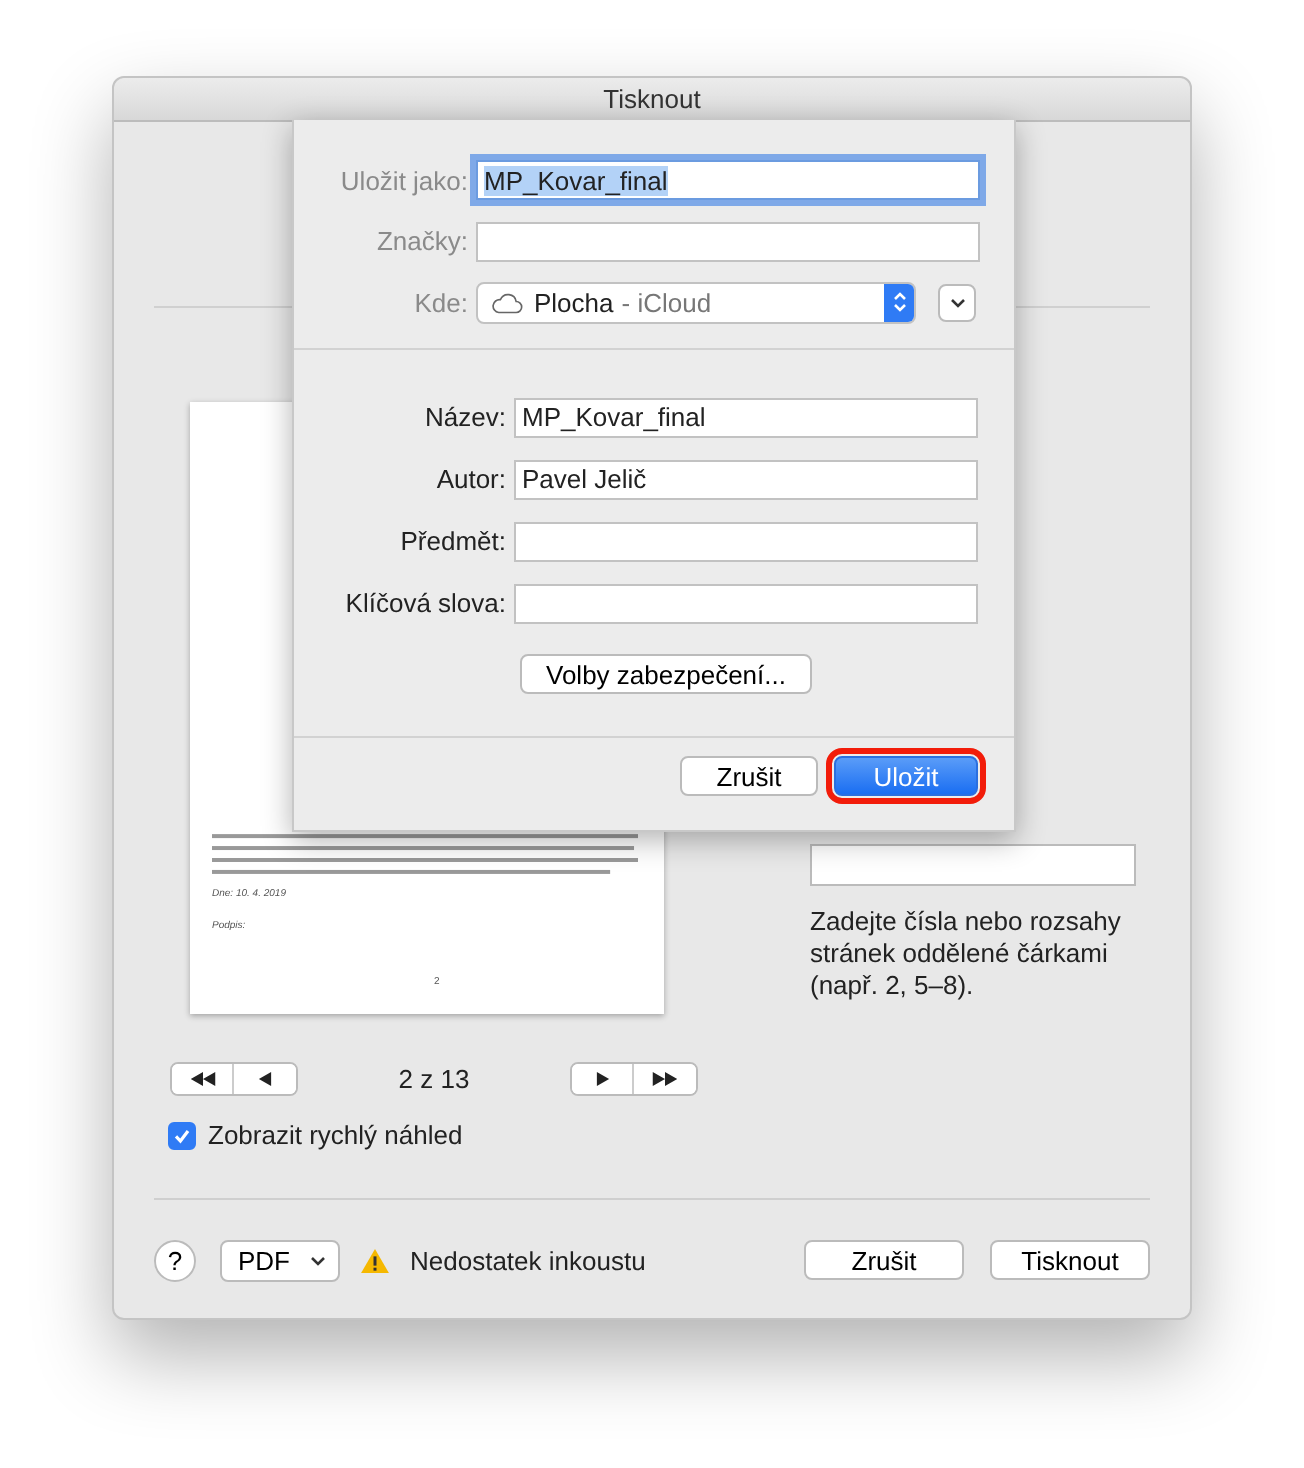 This screenshot has width=1304, height=1468. I want to click on window-title: Tisknout, so click(652, 99).